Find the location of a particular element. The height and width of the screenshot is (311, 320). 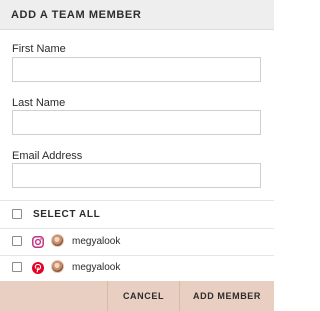

pinterest-icon is located at coordinates (38, 267).